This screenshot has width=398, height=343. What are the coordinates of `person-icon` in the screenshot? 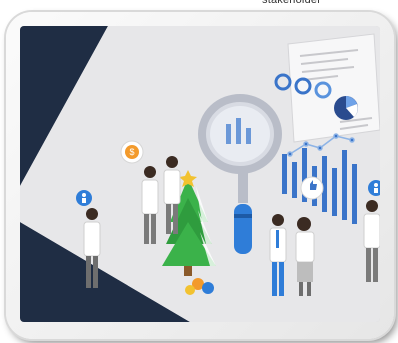 It's located at (84, 198).